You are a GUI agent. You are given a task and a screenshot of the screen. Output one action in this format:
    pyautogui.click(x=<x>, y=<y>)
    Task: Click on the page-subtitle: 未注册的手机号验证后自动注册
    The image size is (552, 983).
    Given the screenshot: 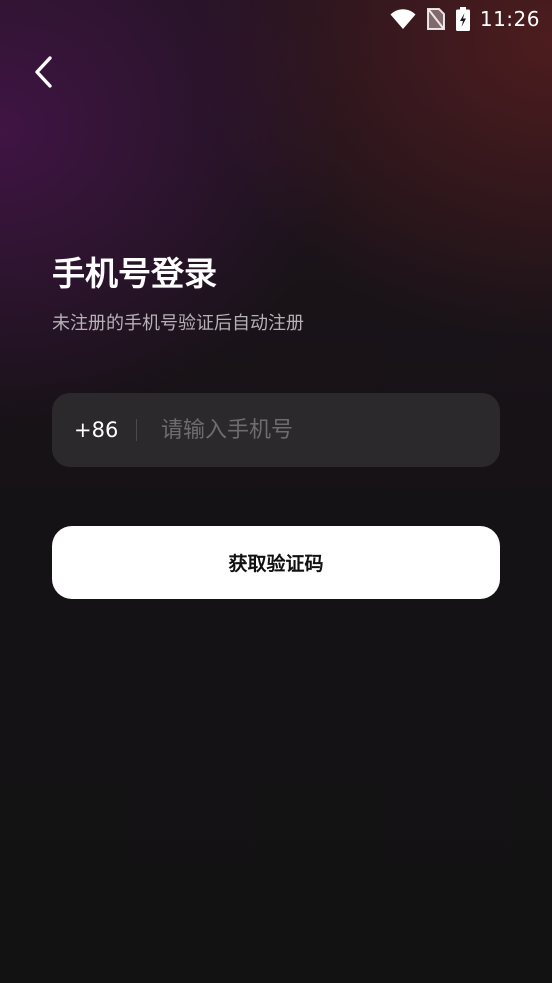 What is the action you would take?
    pyautogui.click(x=178, y=323)
    